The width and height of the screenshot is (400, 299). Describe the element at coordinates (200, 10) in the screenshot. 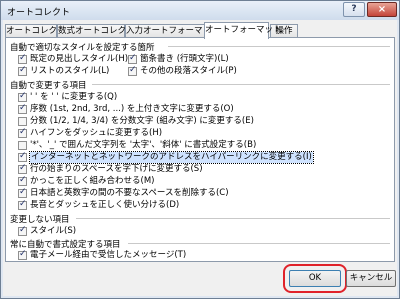

I see `title-bar: オートコレクト ? ×` at that location.